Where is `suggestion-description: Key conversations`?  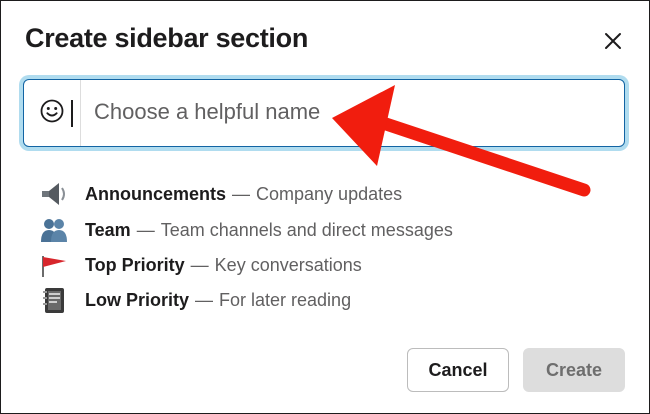
suggestion-description: Key conversations is located at coordinates (288, 264).